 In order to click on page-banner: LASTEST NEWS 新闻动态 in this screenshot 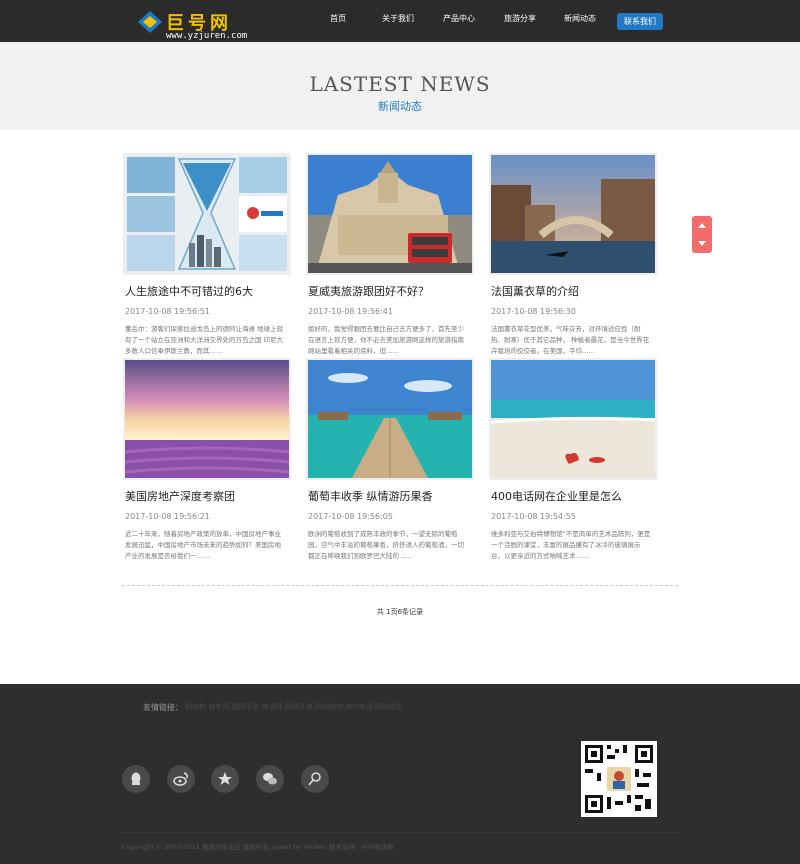, I will do `click(400, 86)`.